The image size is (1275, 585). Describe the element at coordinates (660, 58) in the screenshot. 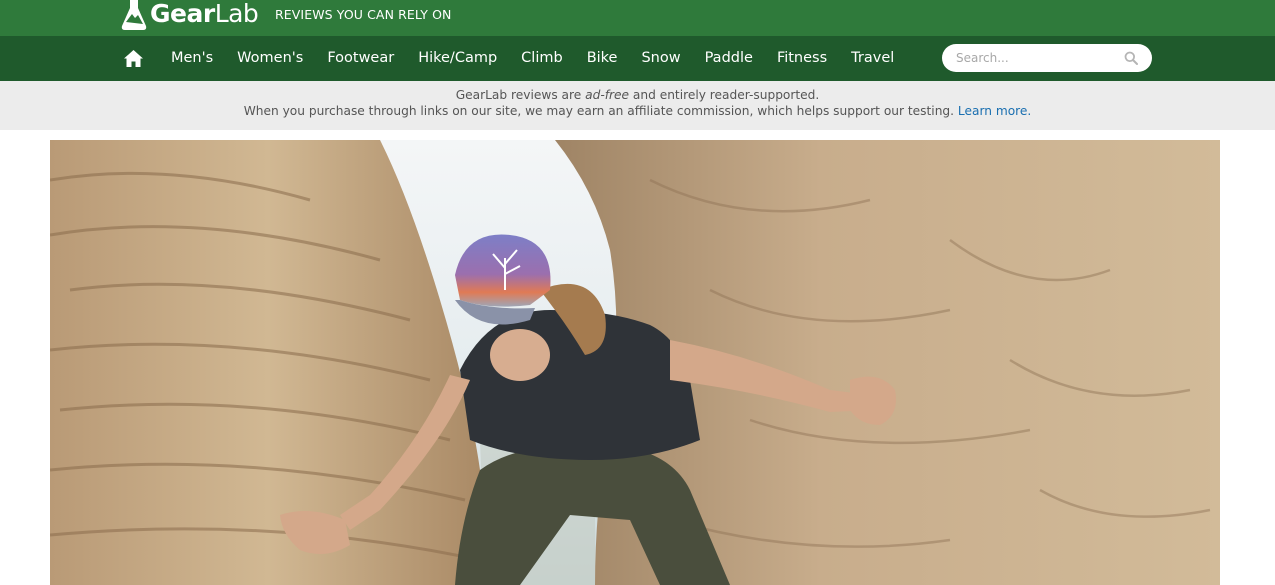

I see `nav-item-snow: Snow` at that location.